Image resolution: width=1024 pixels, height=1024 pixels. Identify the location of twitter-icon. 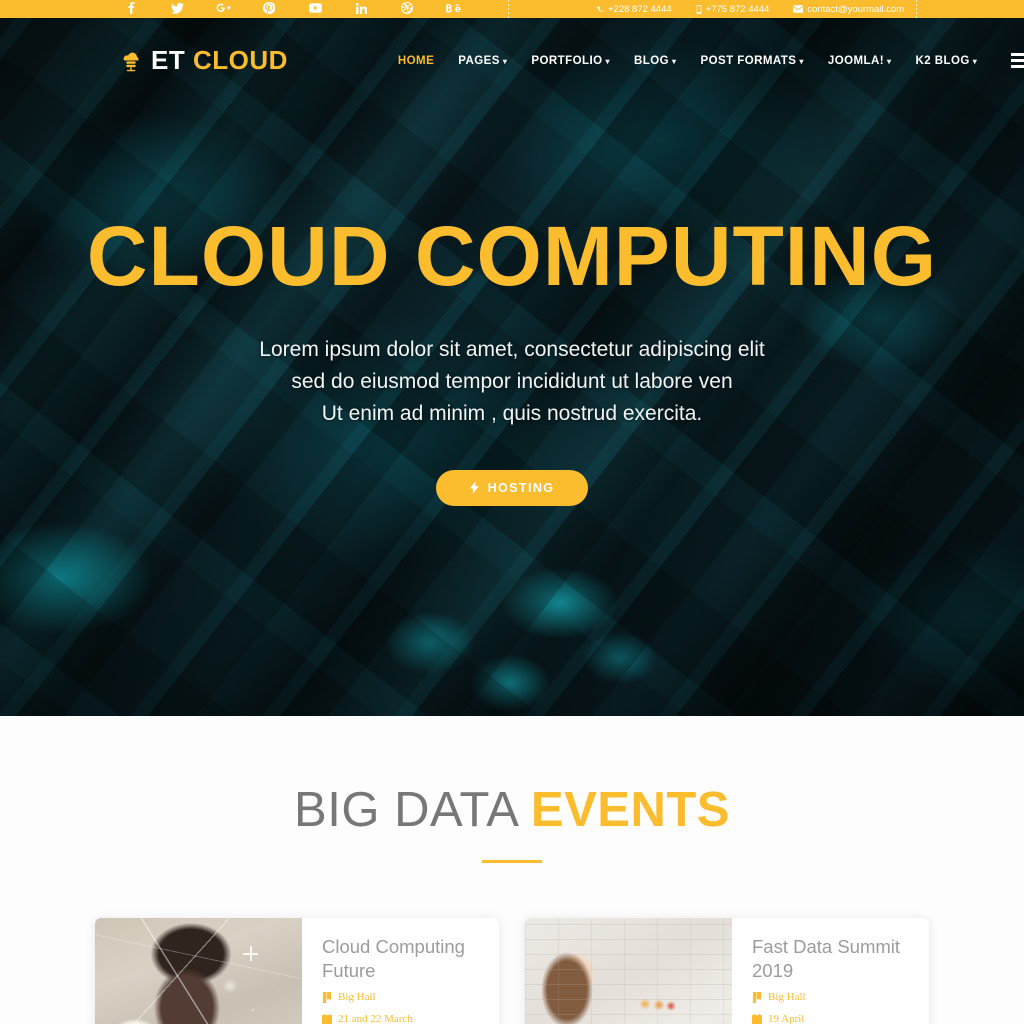
(177, 9).